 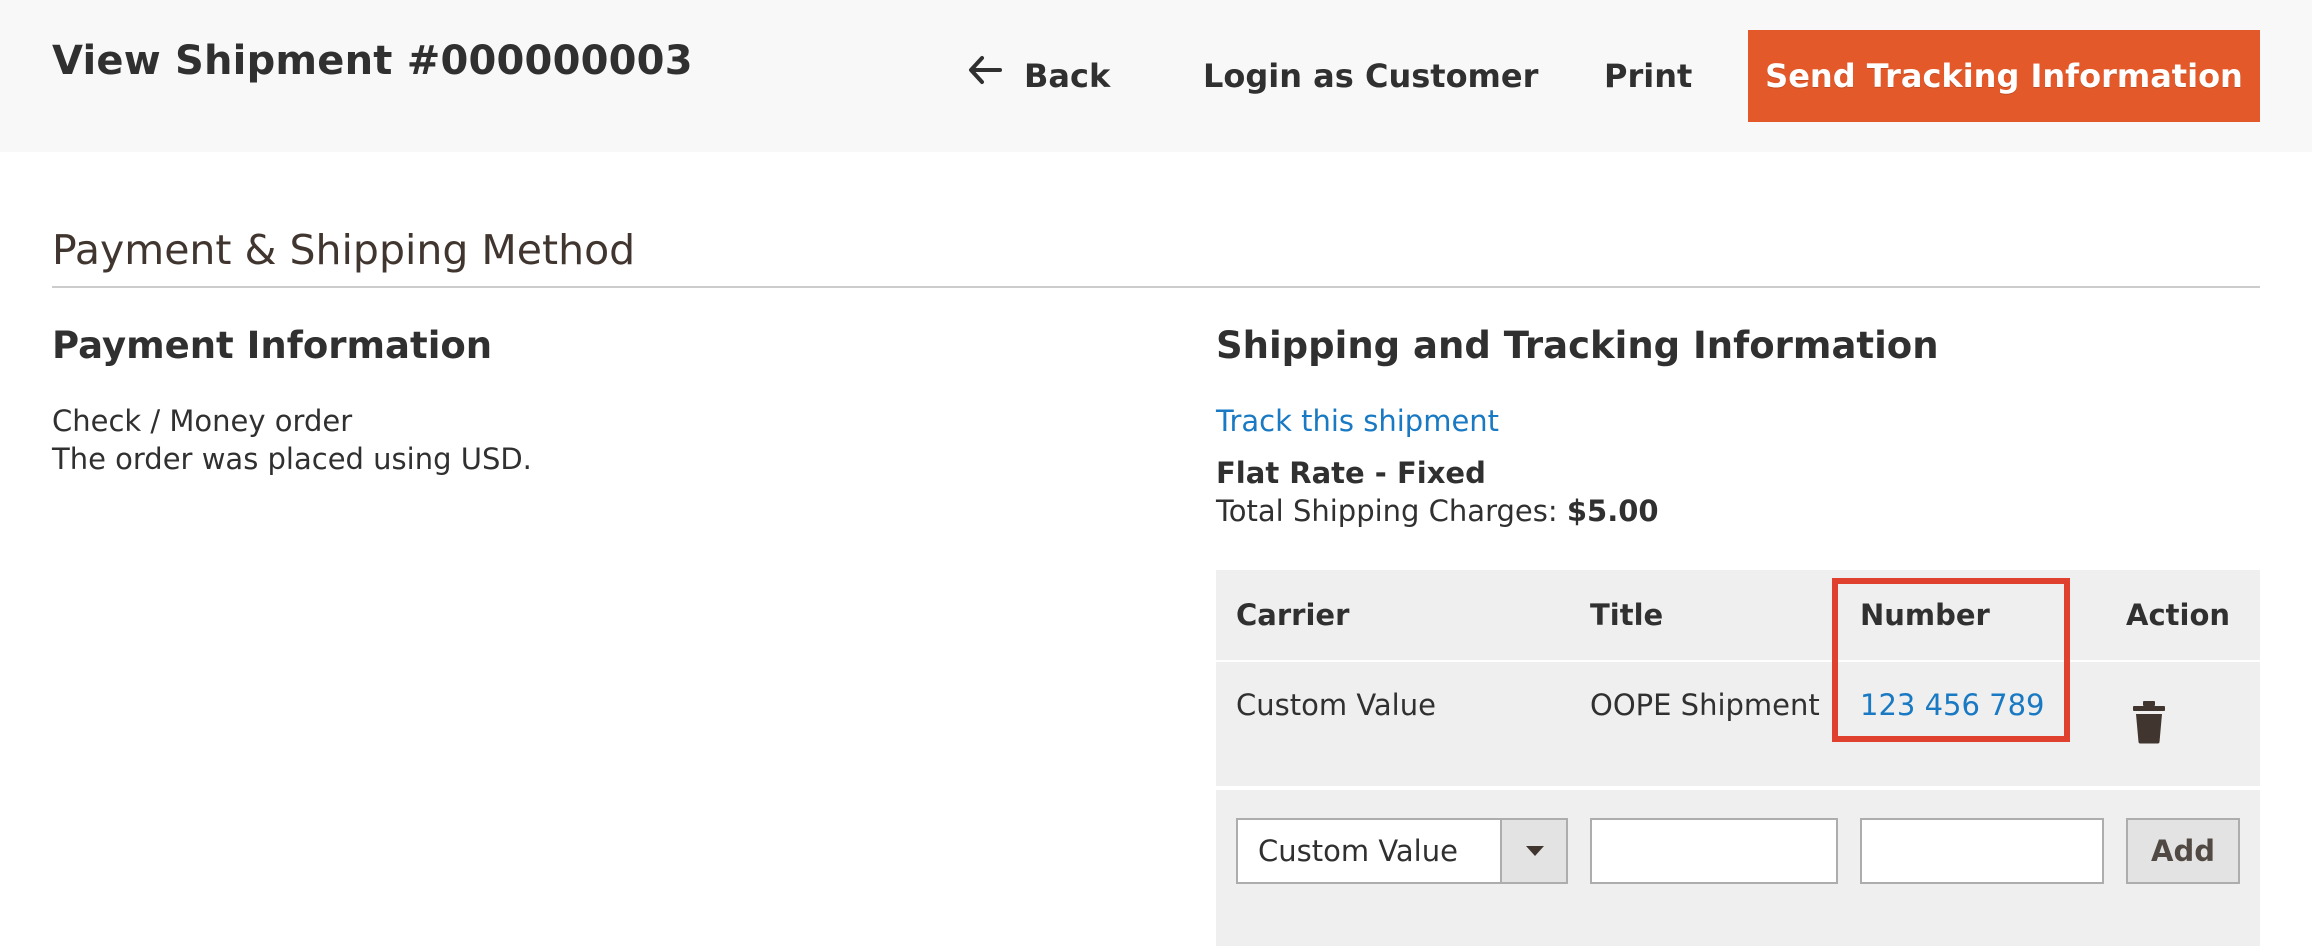 What do you see at coordinates (292, 459) in the screenshot?
I see `payment-currency-note: The order was placed using USD.` at bounding box center [292, 459].